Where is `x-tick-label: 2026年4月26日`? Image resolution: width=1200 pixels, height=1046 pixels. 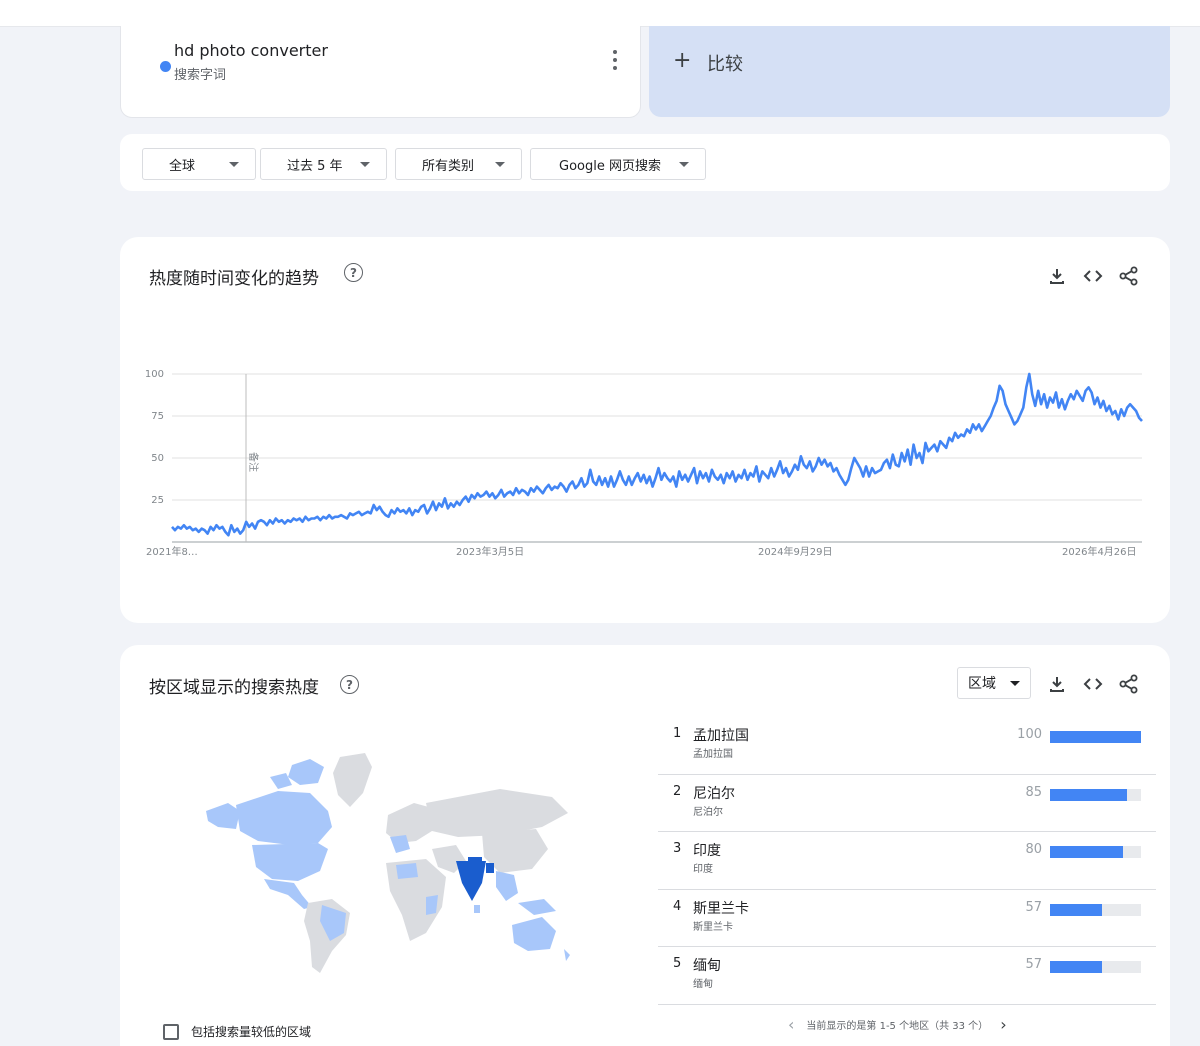 x-tick-label: 2026年4月26日 is located at coordinates (1099, 551).